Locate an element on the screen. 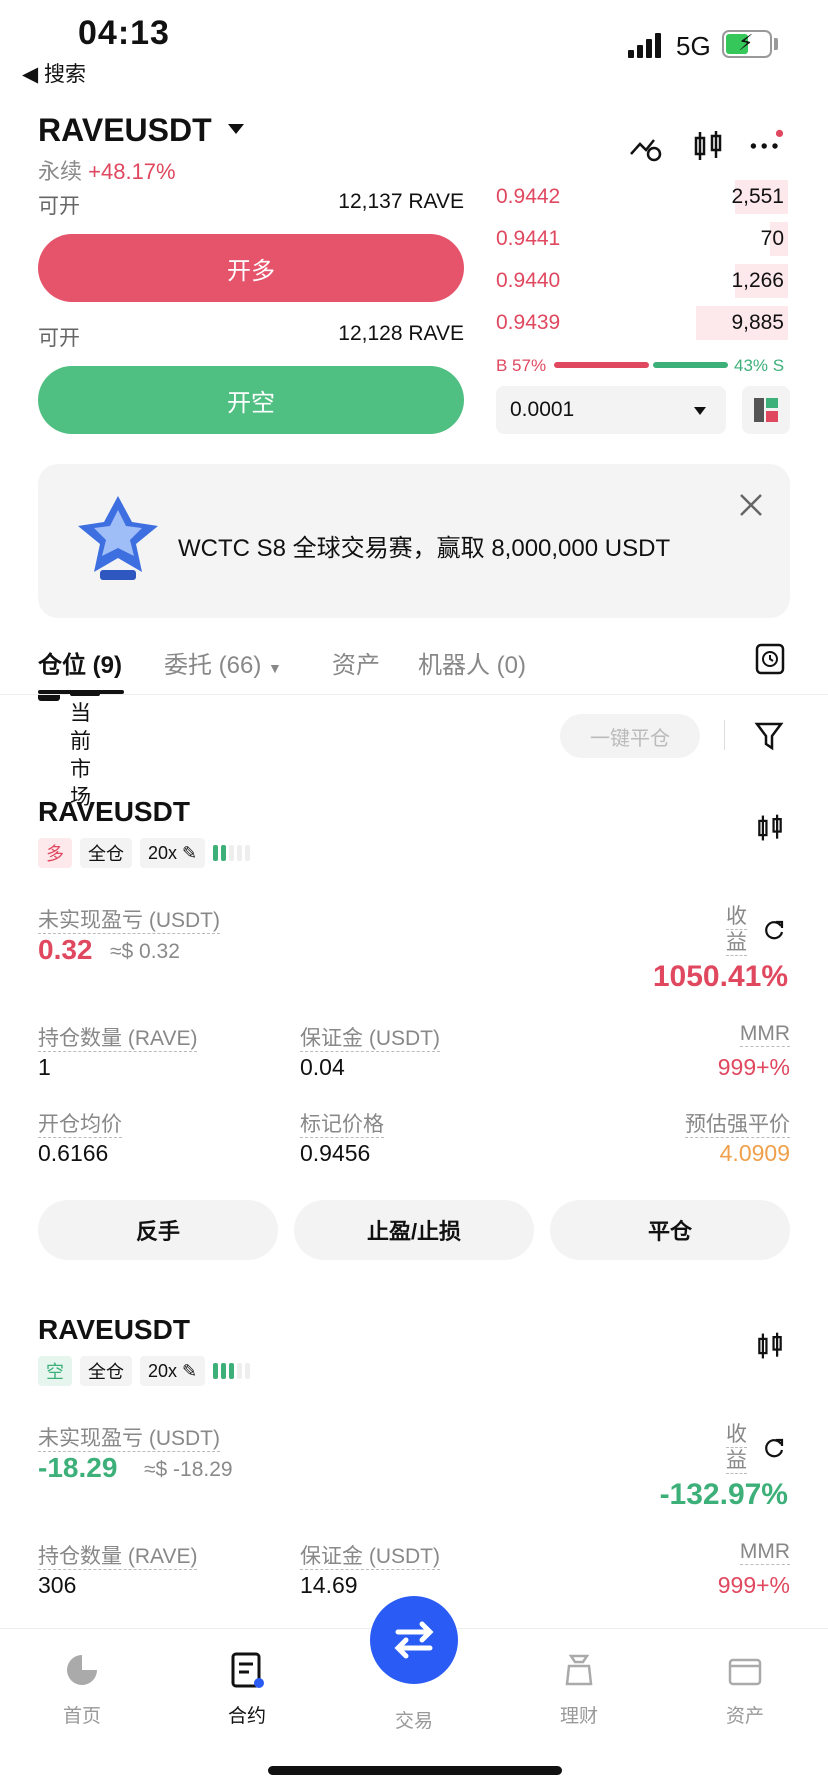 Image resolution: width=828 pixels, height=1792 pixels. trade-fab is located at coordinates (414, 1640).